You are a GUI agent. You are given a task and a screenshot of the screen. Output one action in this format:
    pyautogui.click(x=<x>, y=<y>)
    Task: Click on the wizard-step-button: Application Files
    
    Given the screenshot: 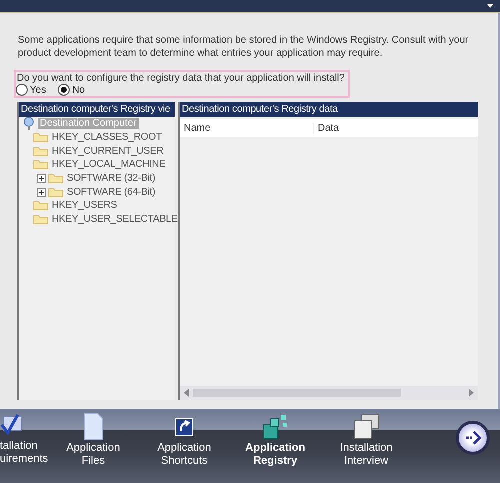 What is the action you would take?
    pyautogui.click(x=93, y=440)
    